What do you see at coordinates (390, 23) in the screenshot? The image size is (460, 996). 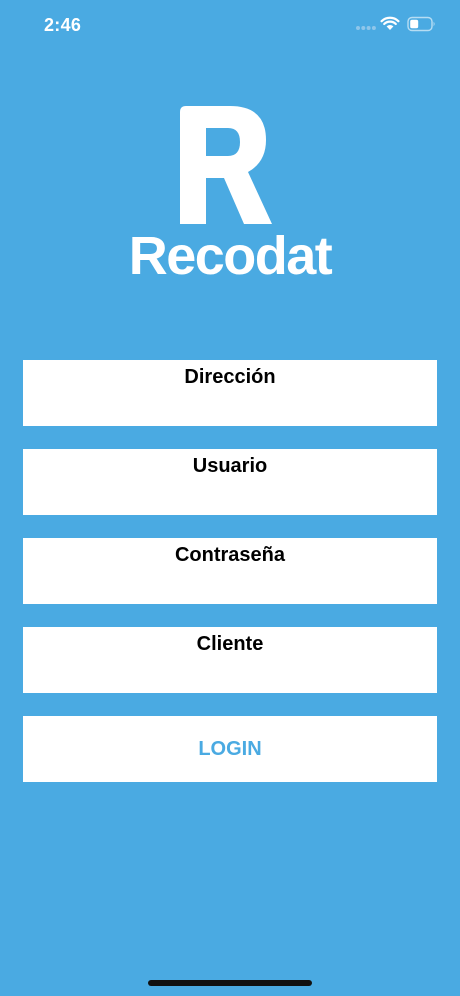 I see `wifi-icon` at bounding box center [390, 23].